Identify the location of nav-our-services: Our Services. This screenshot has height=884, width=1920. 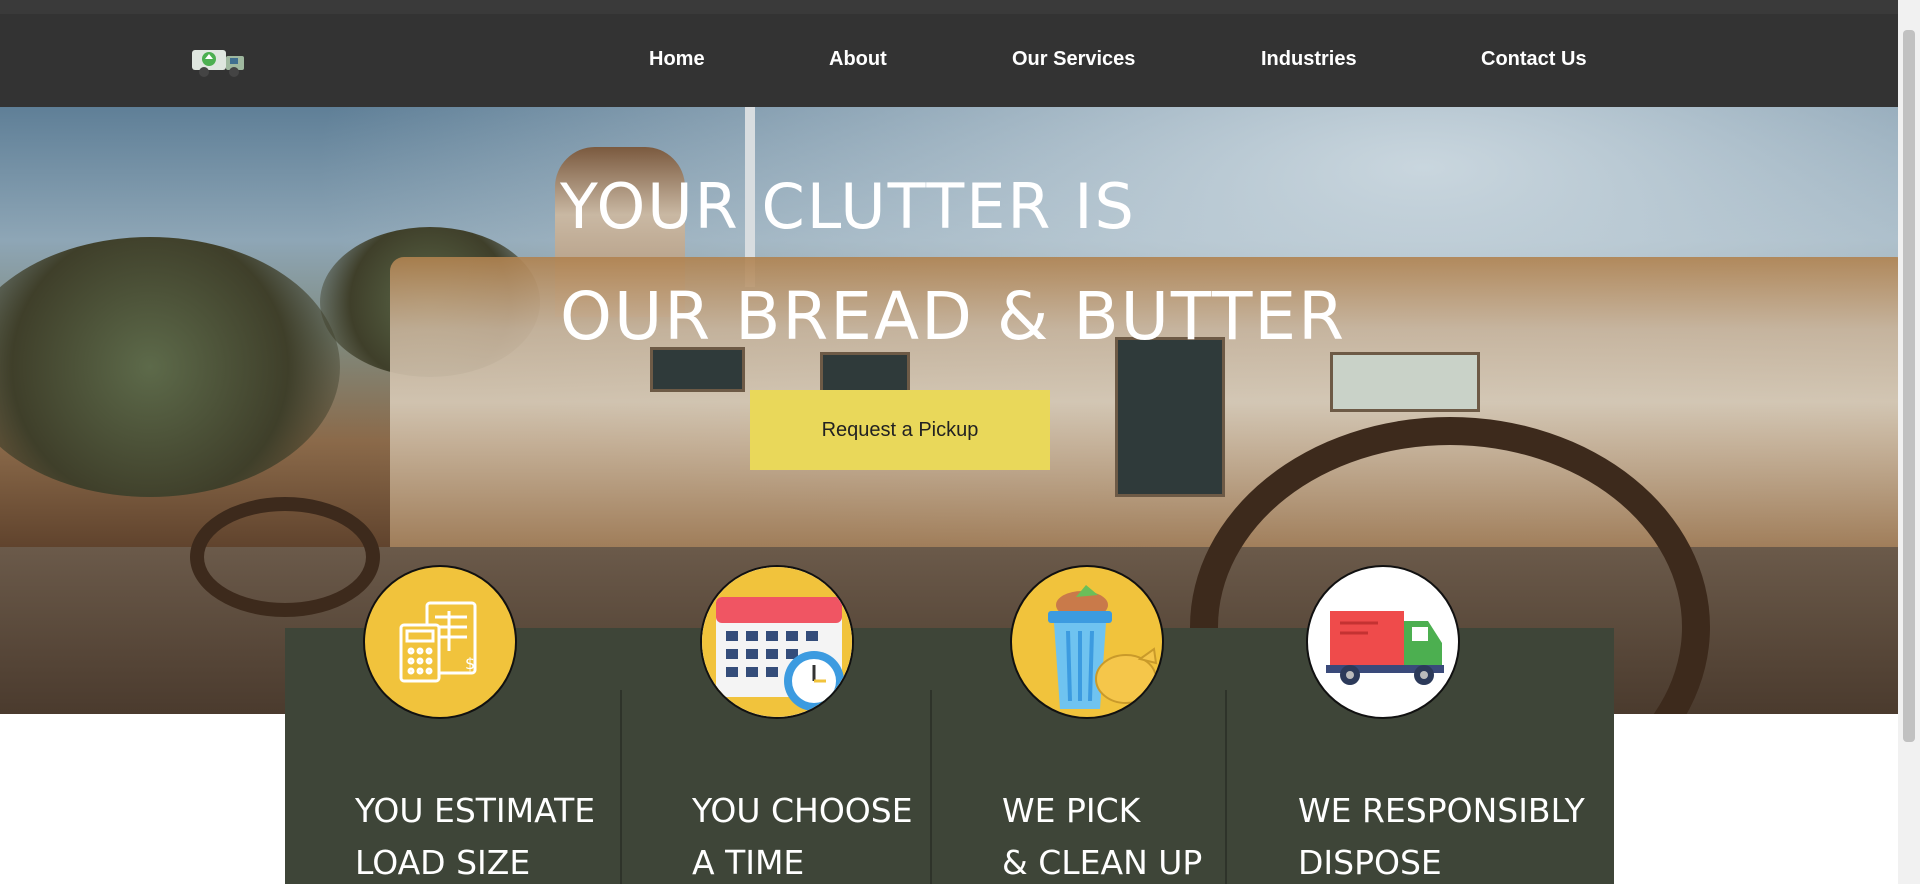
(1073, 59).